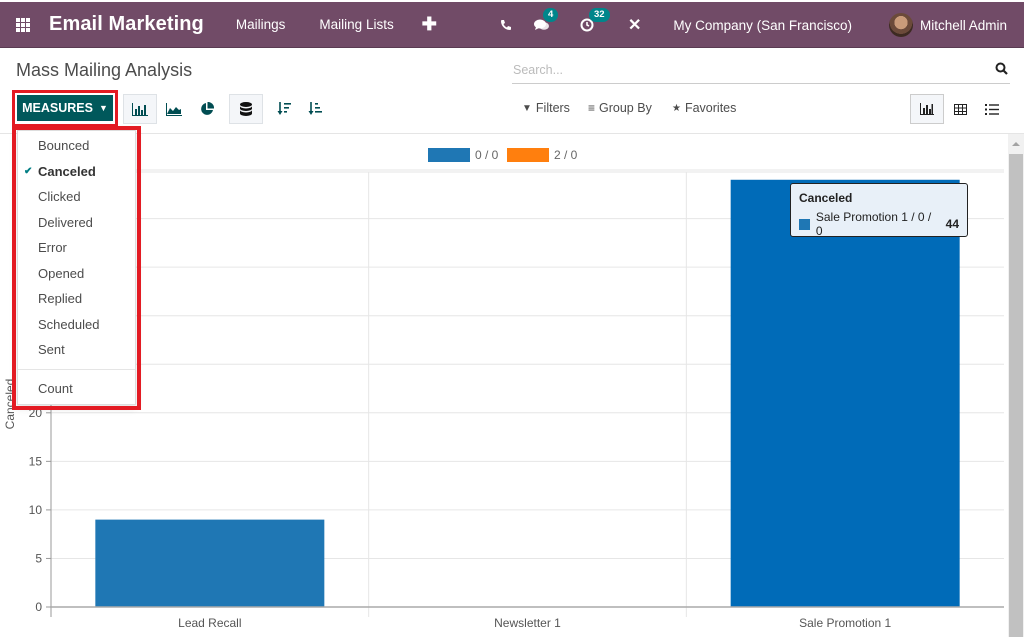  I want to click on x-tick-label: Lead Recall, so click(209, 623).